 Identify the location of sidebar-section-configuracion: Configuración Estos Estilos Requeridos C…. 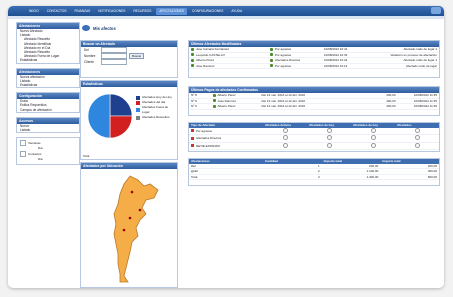
(48, 102).